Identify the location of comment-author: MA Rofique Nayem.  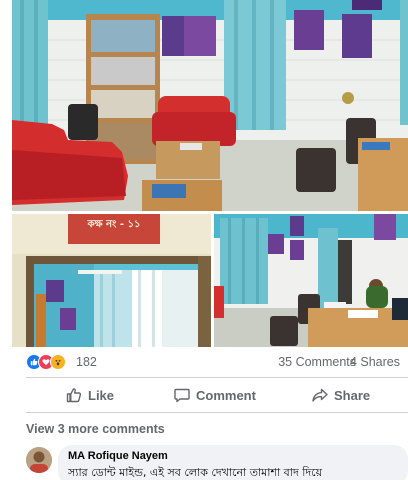
(233, 456).